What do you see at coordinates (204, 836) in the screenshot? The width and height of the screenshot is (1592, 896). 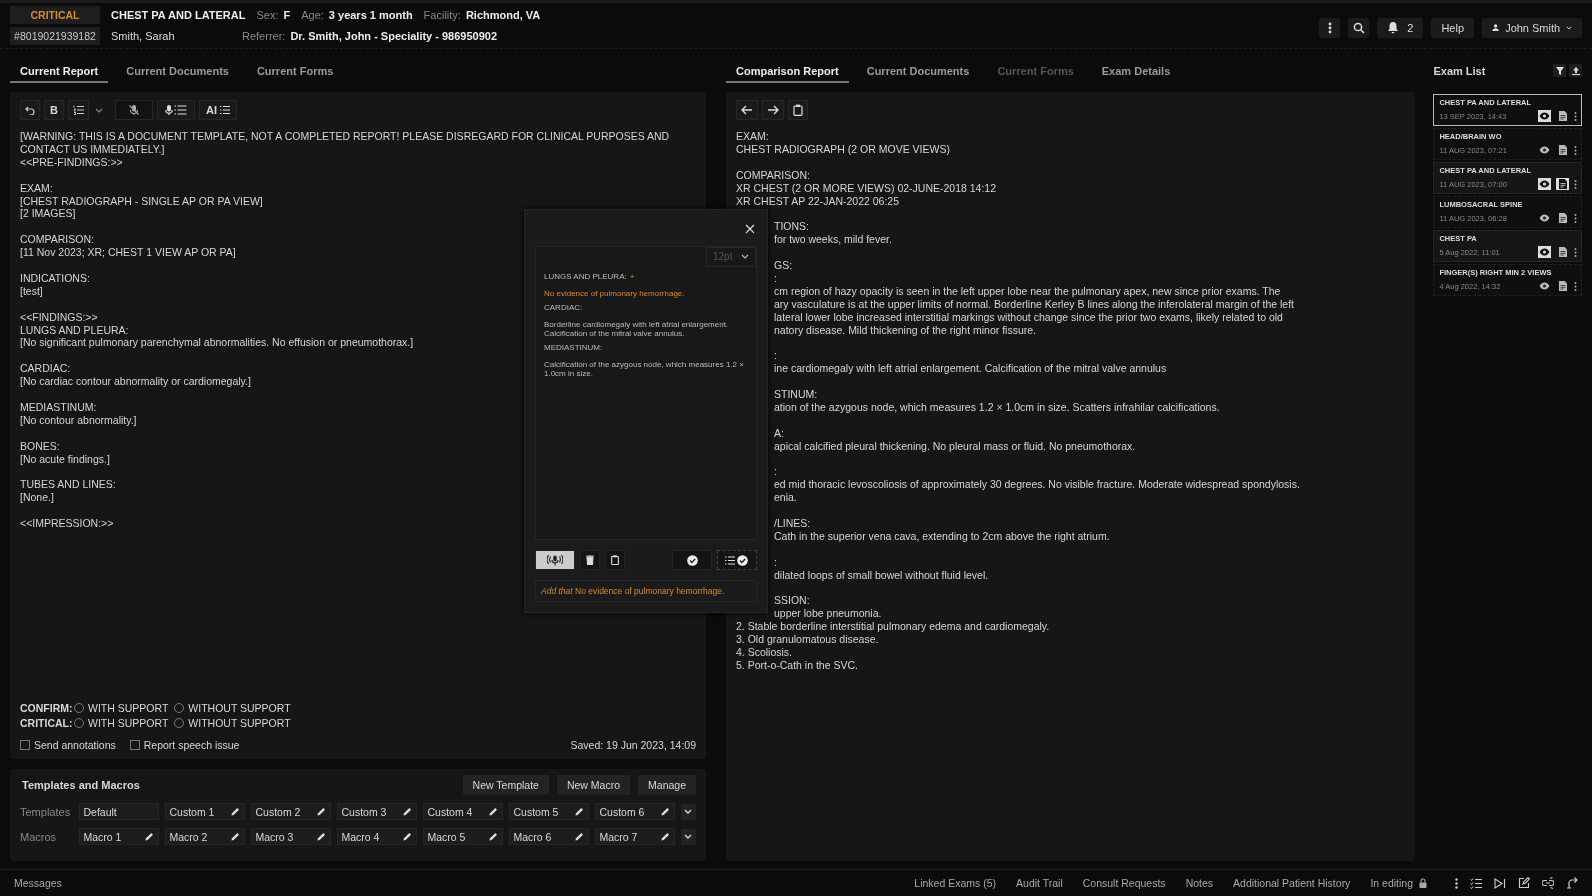 I see `template-item: Macro 2` at bounding box center [204, 836].